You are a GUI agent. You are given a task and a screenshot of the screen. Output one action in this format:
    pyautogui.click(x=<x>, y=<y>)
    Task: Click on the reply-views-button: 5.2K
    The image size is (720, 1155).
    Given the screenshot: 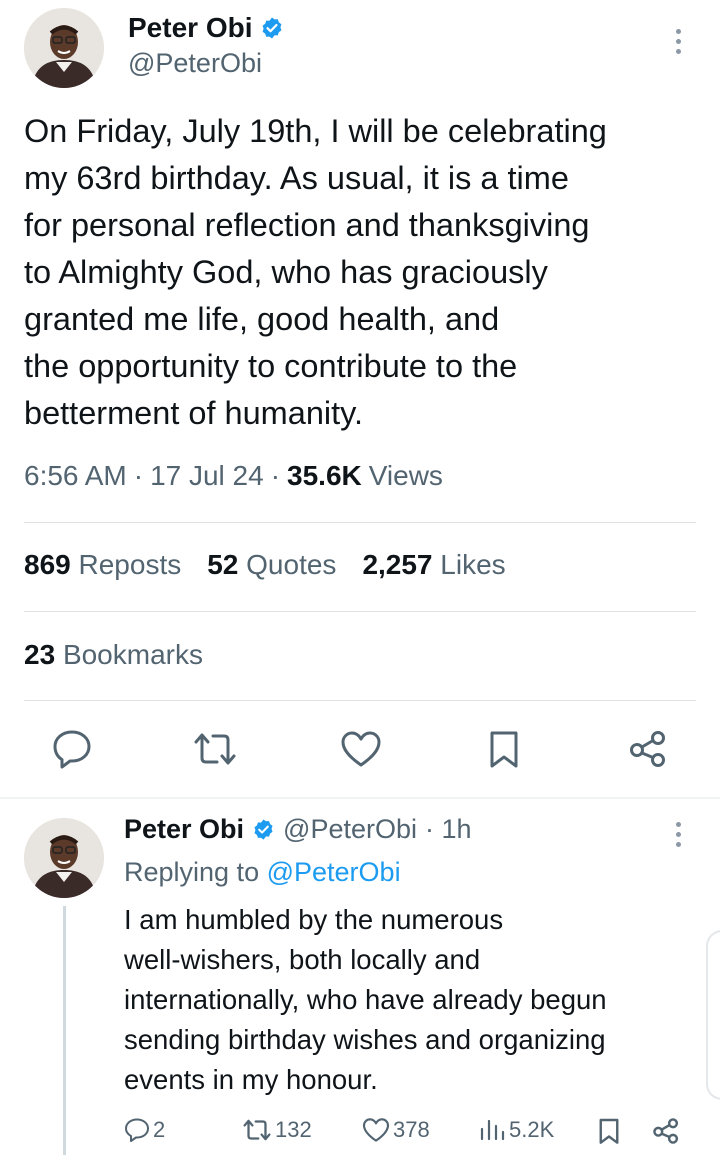 What is the action you would take?
    pyautogui.click(x=516, y=1130)
    